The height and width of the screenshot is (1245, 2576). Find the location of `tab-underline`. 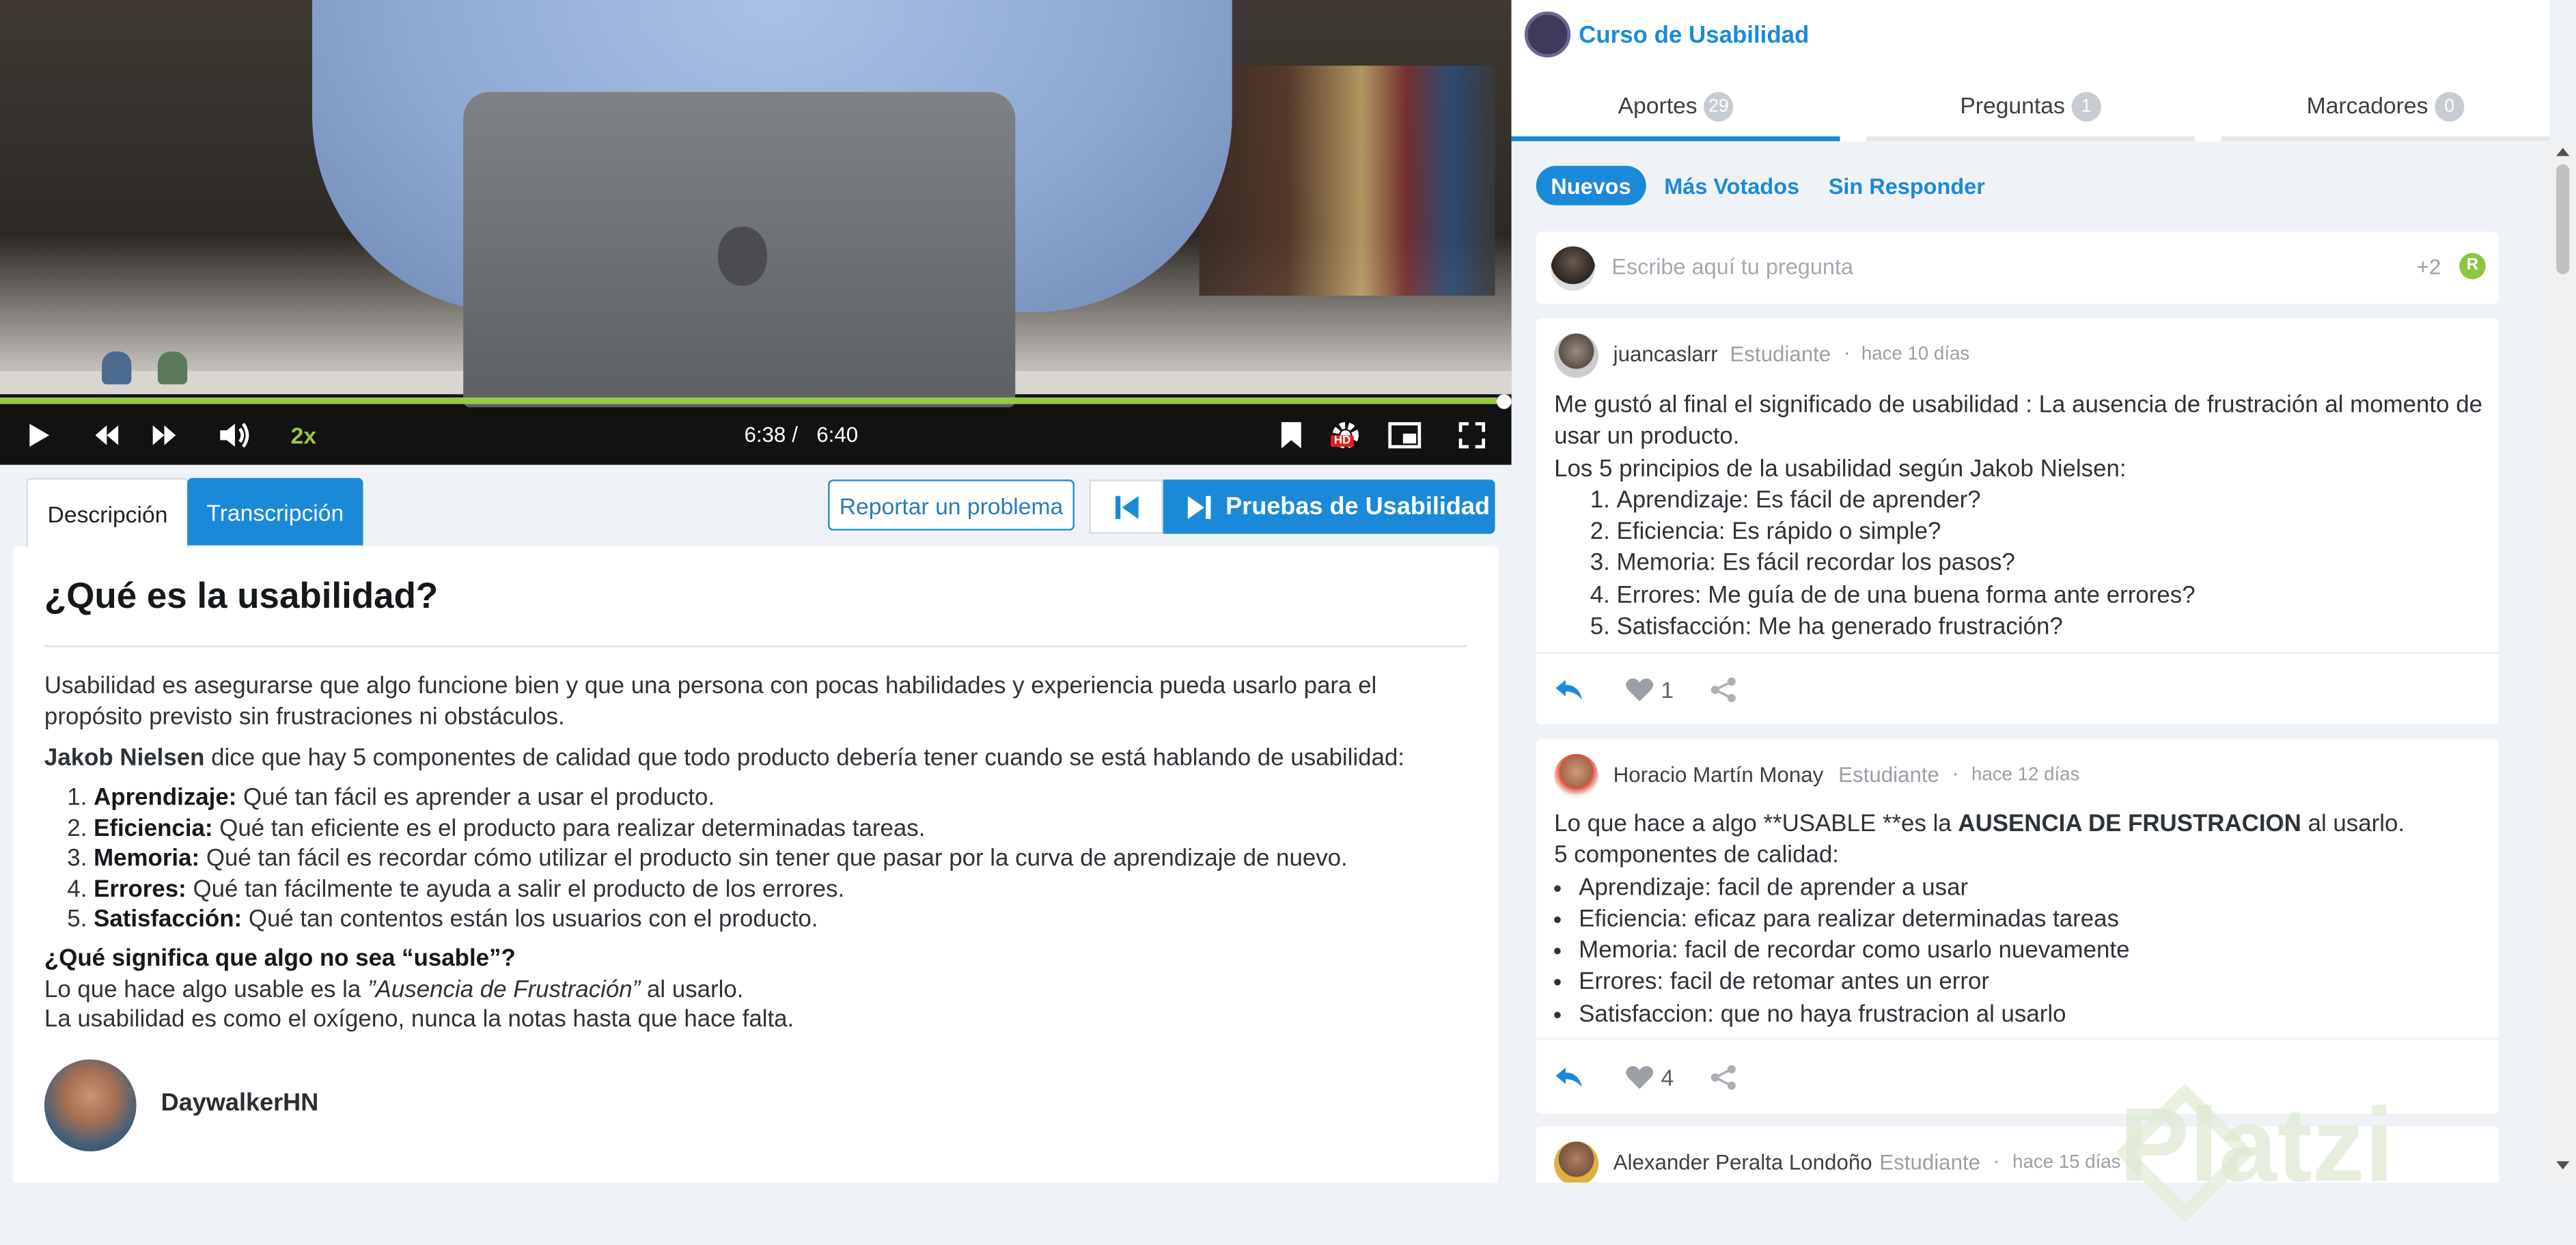

tab-underline is located at coordinates (1676, 138).